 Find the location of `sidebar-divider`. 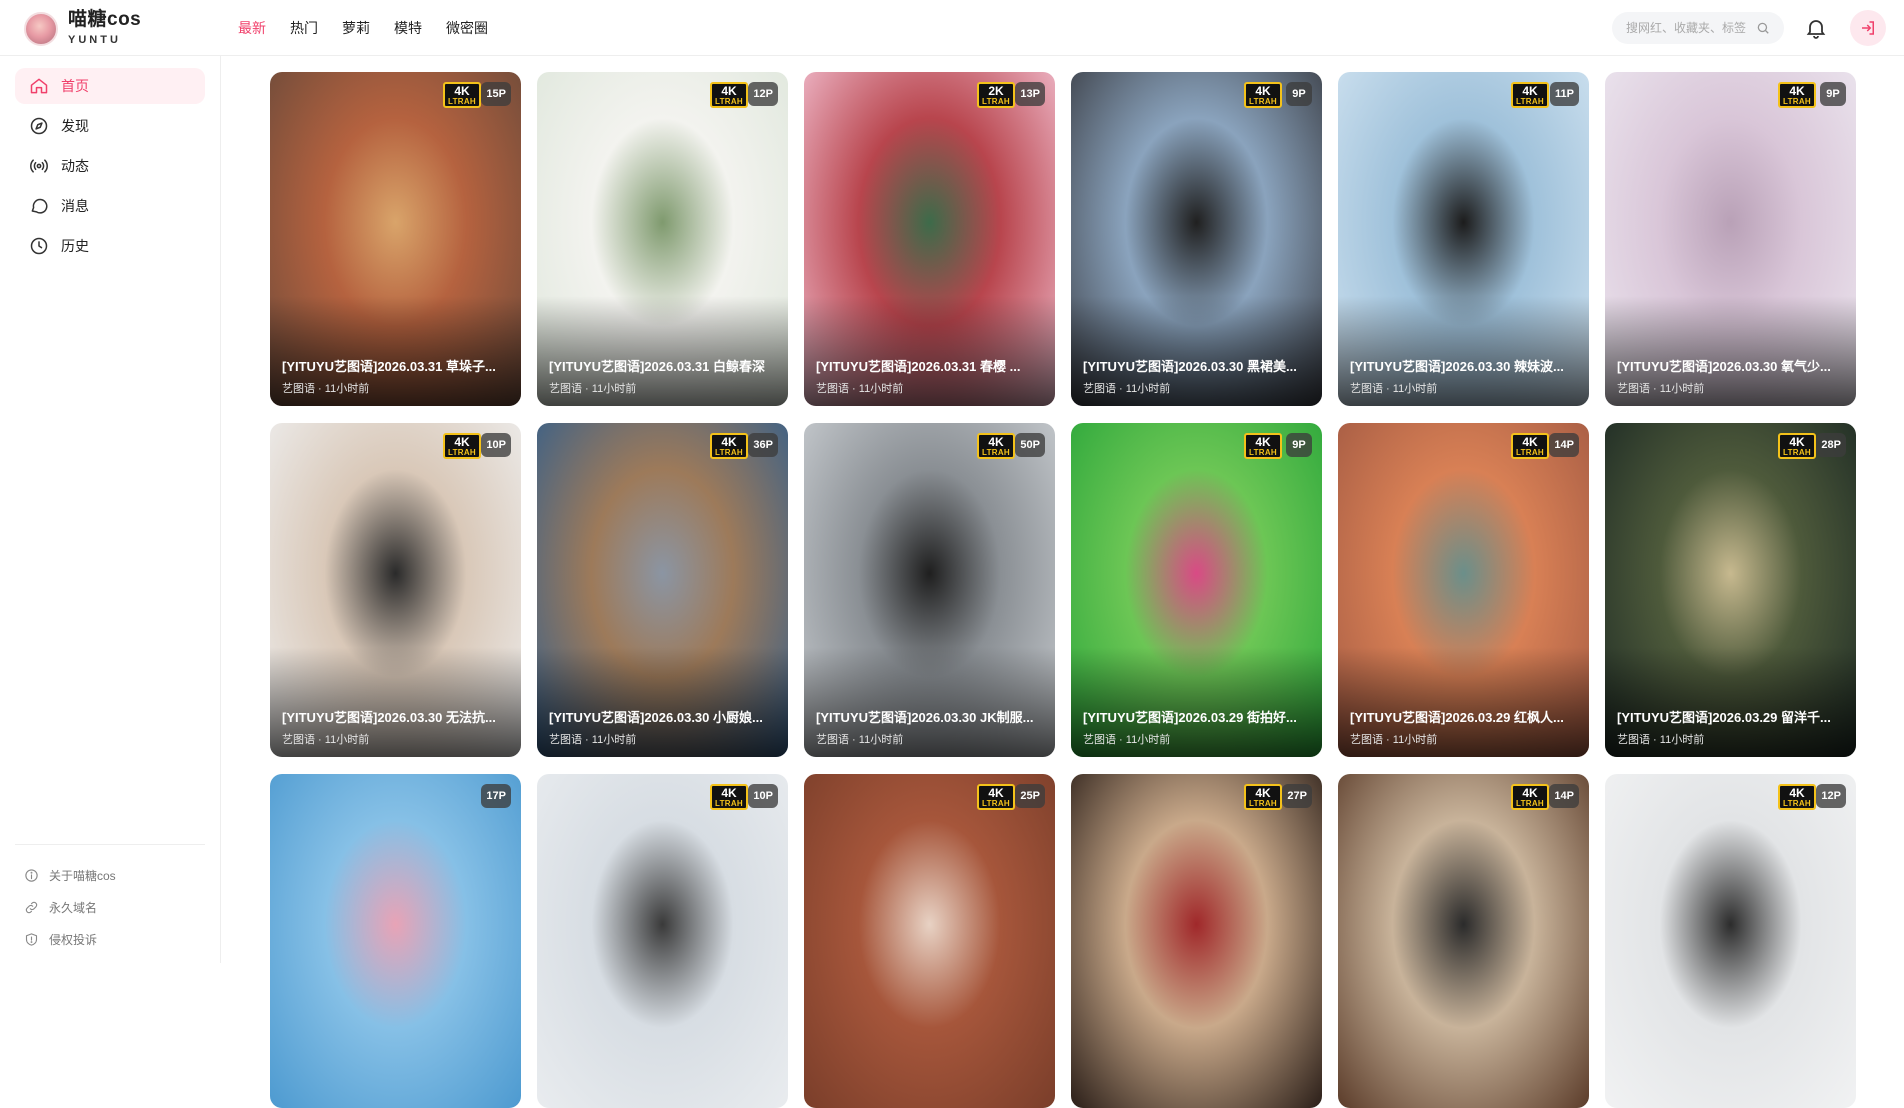

sidebar-divider is located at coordinates (110, 844).